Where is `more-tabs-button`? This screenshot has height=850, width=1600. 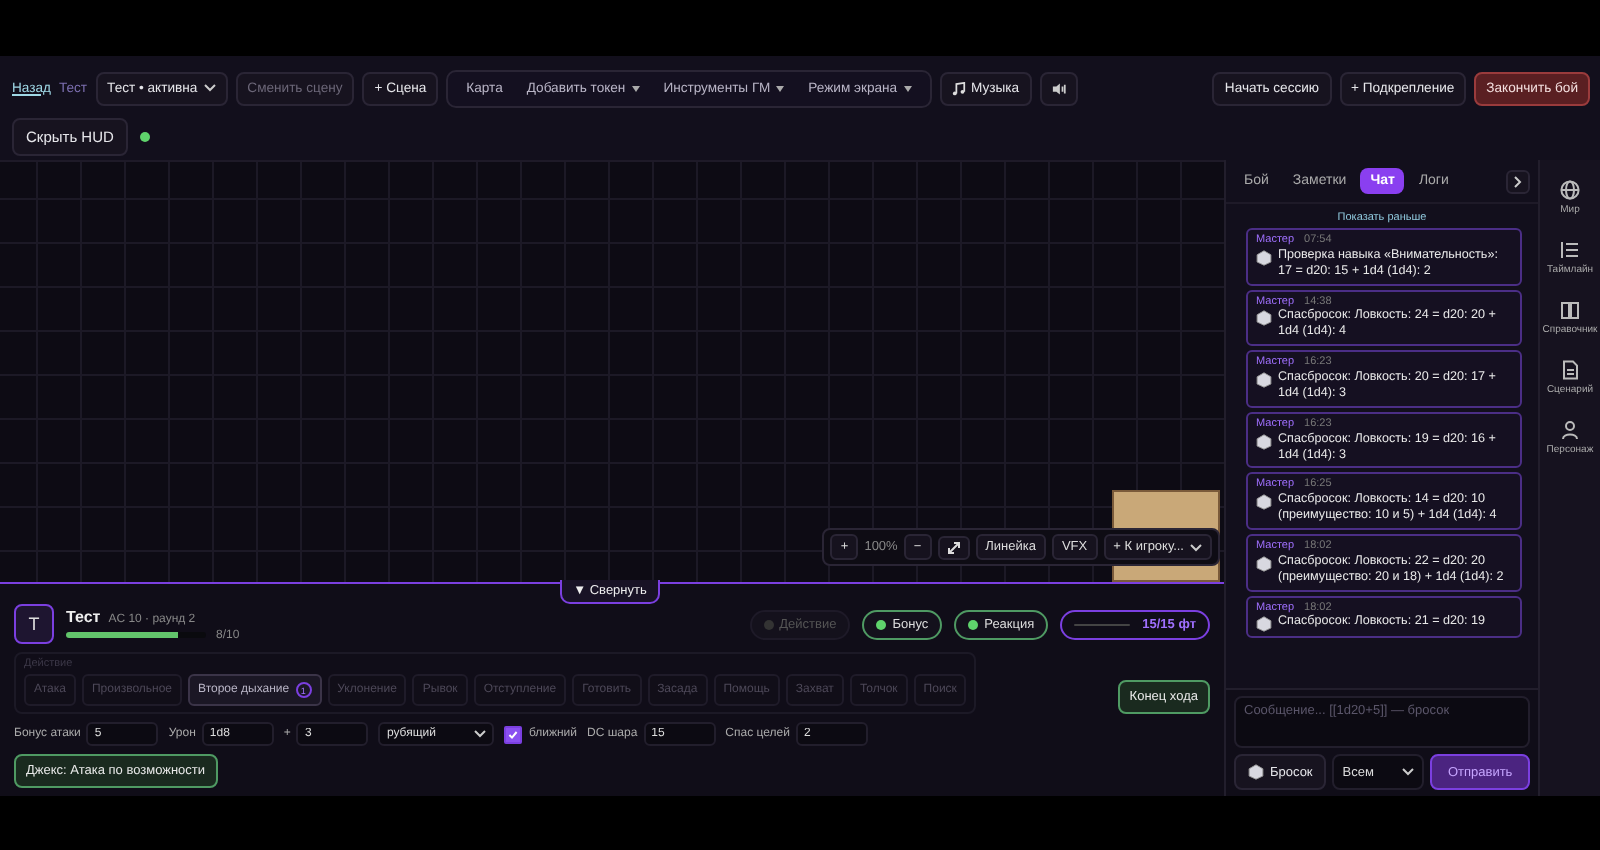 more-tabs-button is located at coordinates (1518, 181).